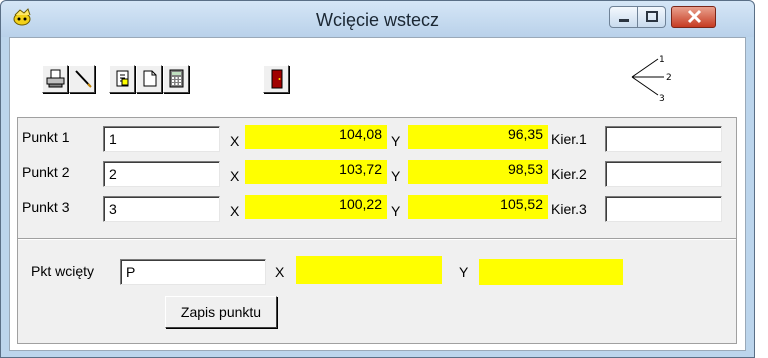  What do you see at coordinates (663, 174) in the screenshot?
I see `point-2-direction-input` at bounding box center [663, 174].